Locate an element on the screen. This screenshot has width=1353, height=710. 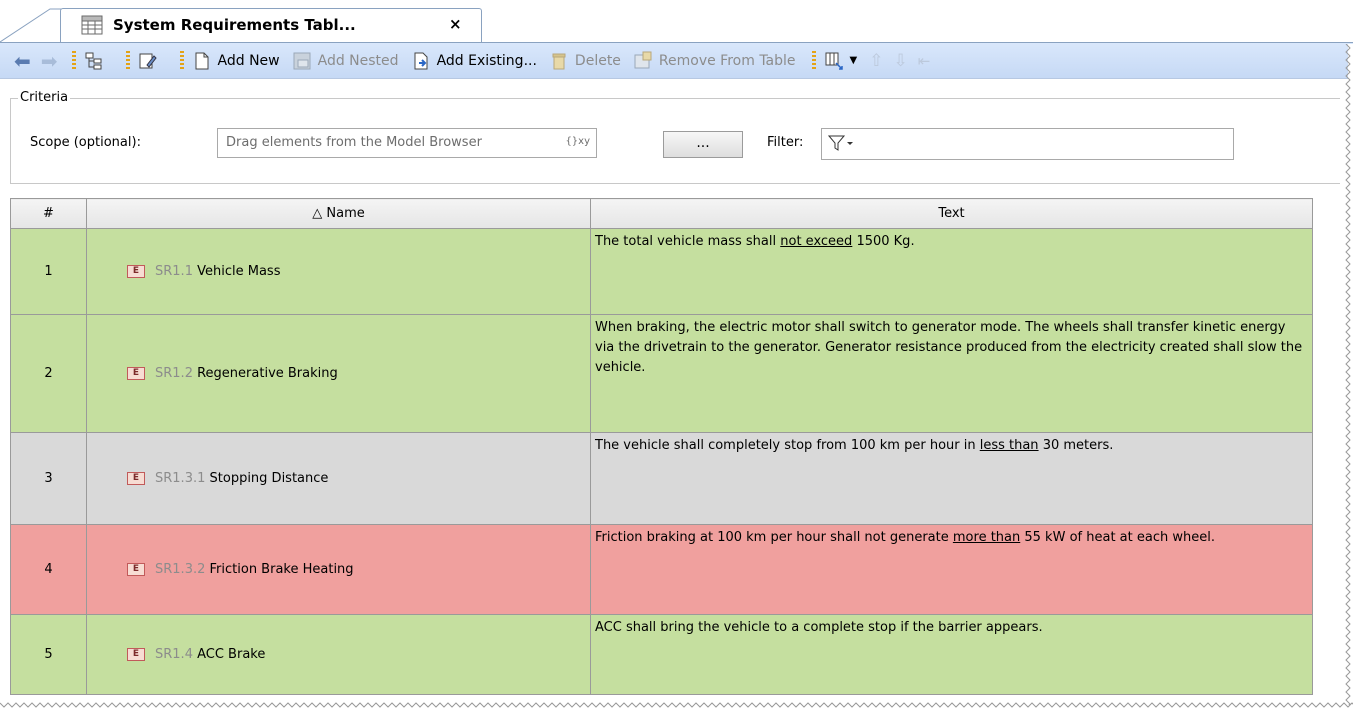
move-up-icon: ⇧ is located at coordinates (876, 61).